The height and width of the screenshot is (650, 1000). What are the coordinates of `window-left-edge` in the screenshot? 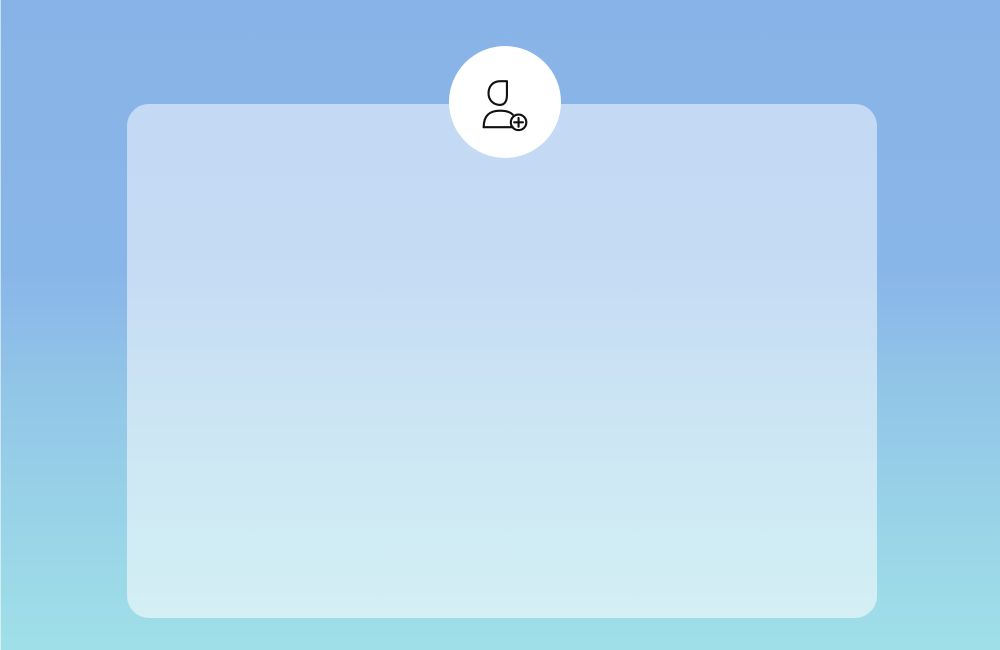 It's located at (0, 325).